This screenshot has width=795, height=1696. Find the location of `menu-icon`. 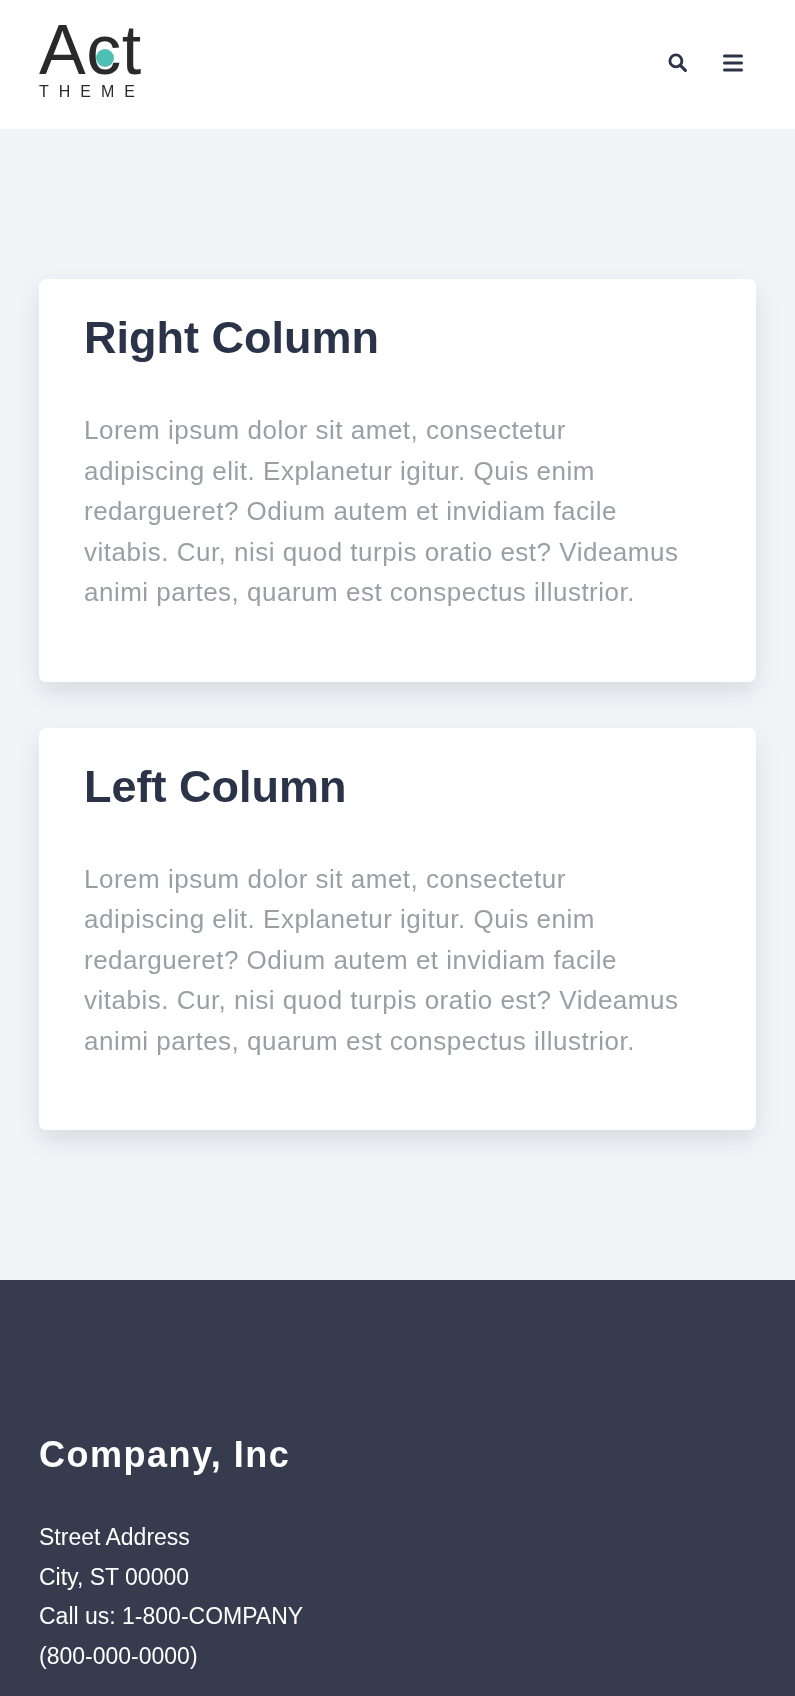

menu-icon is located at coordinates (733, 62).